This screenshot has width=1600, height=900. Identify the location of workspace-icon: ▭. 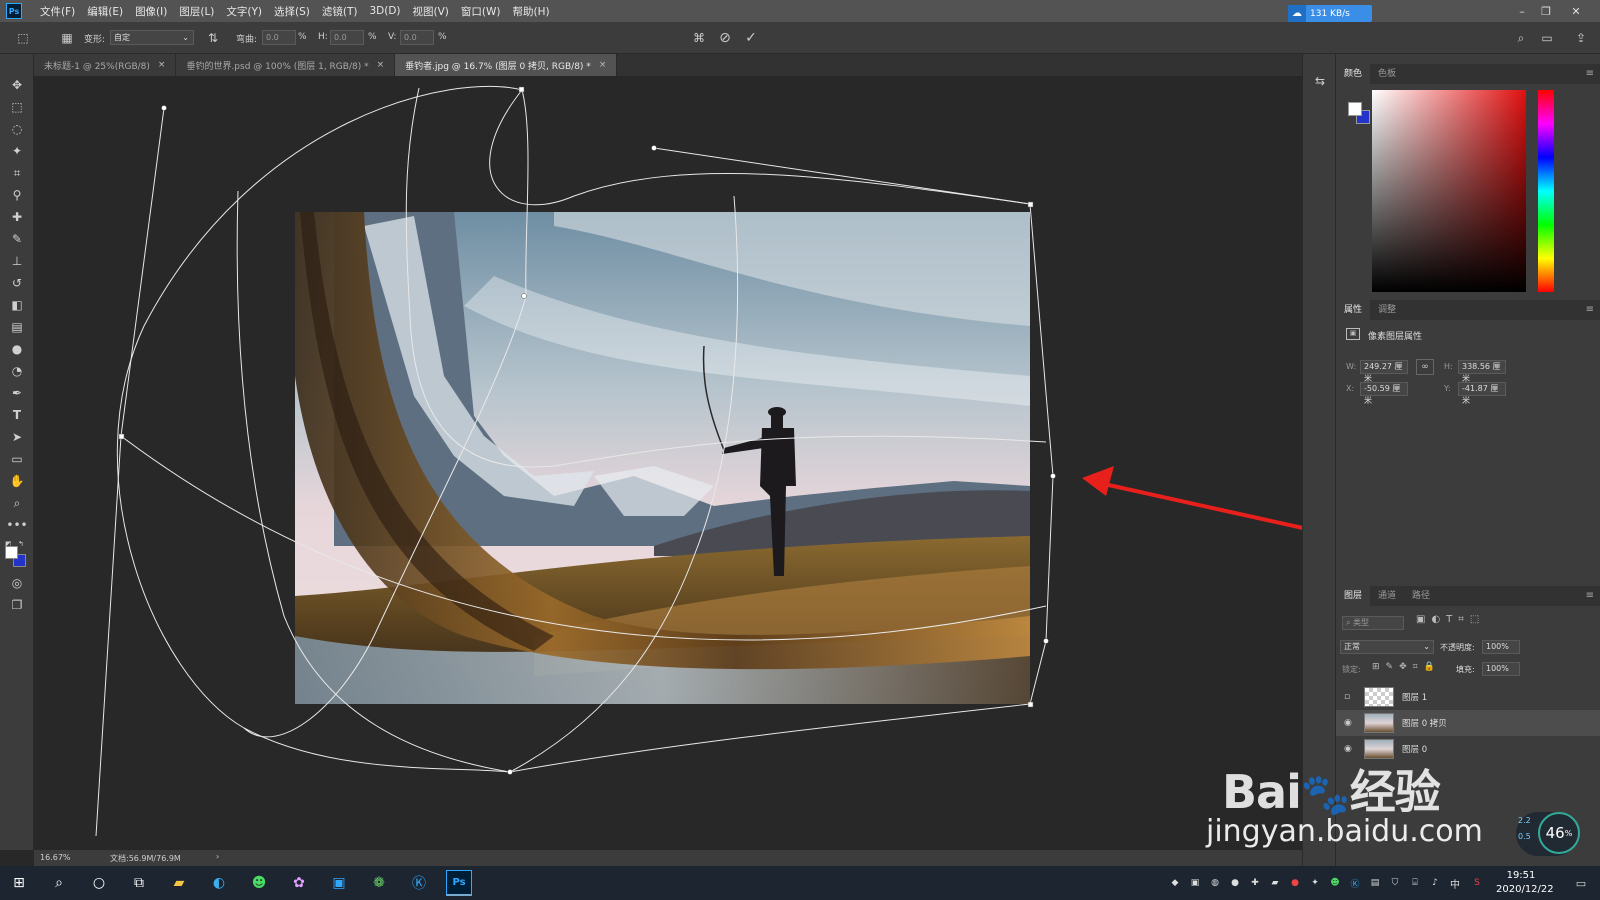
(1547, 38).